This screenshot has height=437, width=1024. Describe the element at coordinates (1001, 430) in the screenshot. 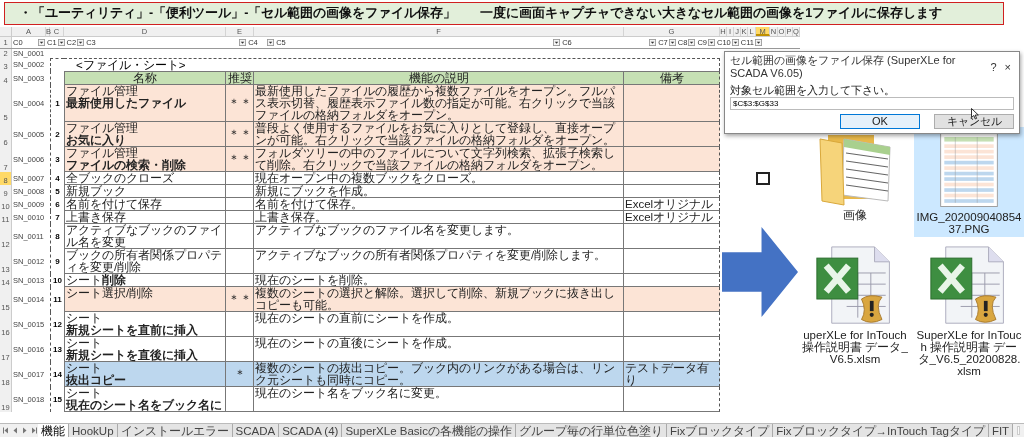

I see `sheet-tab: FIT` at that location.